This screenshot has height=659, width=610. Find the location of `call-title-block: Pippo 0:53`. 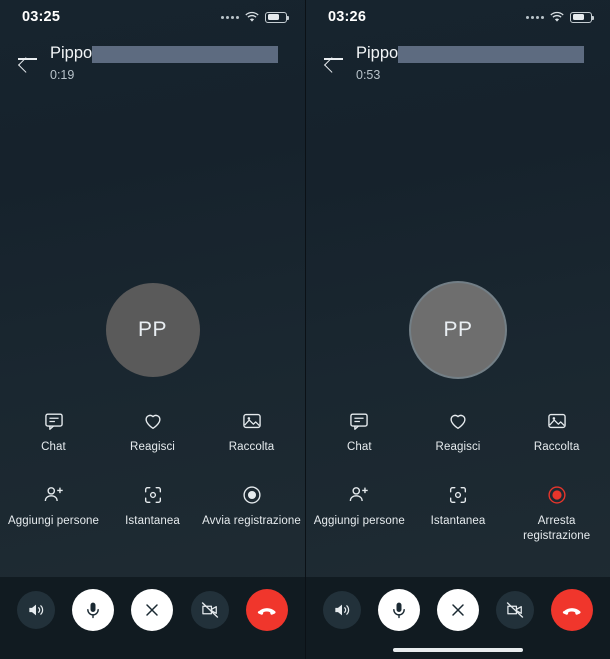

call-title-block: Pippo 0:53 is located at coordinates (475, 63).